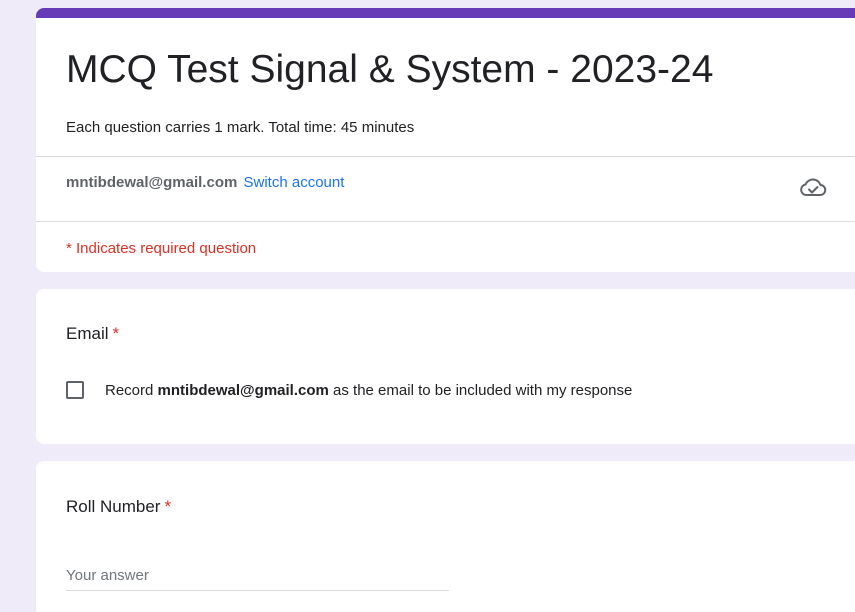 Image resolution: width=855 pixels, height=612 pixels. I want to click on email-question-title: Email *, so click(92, 334).